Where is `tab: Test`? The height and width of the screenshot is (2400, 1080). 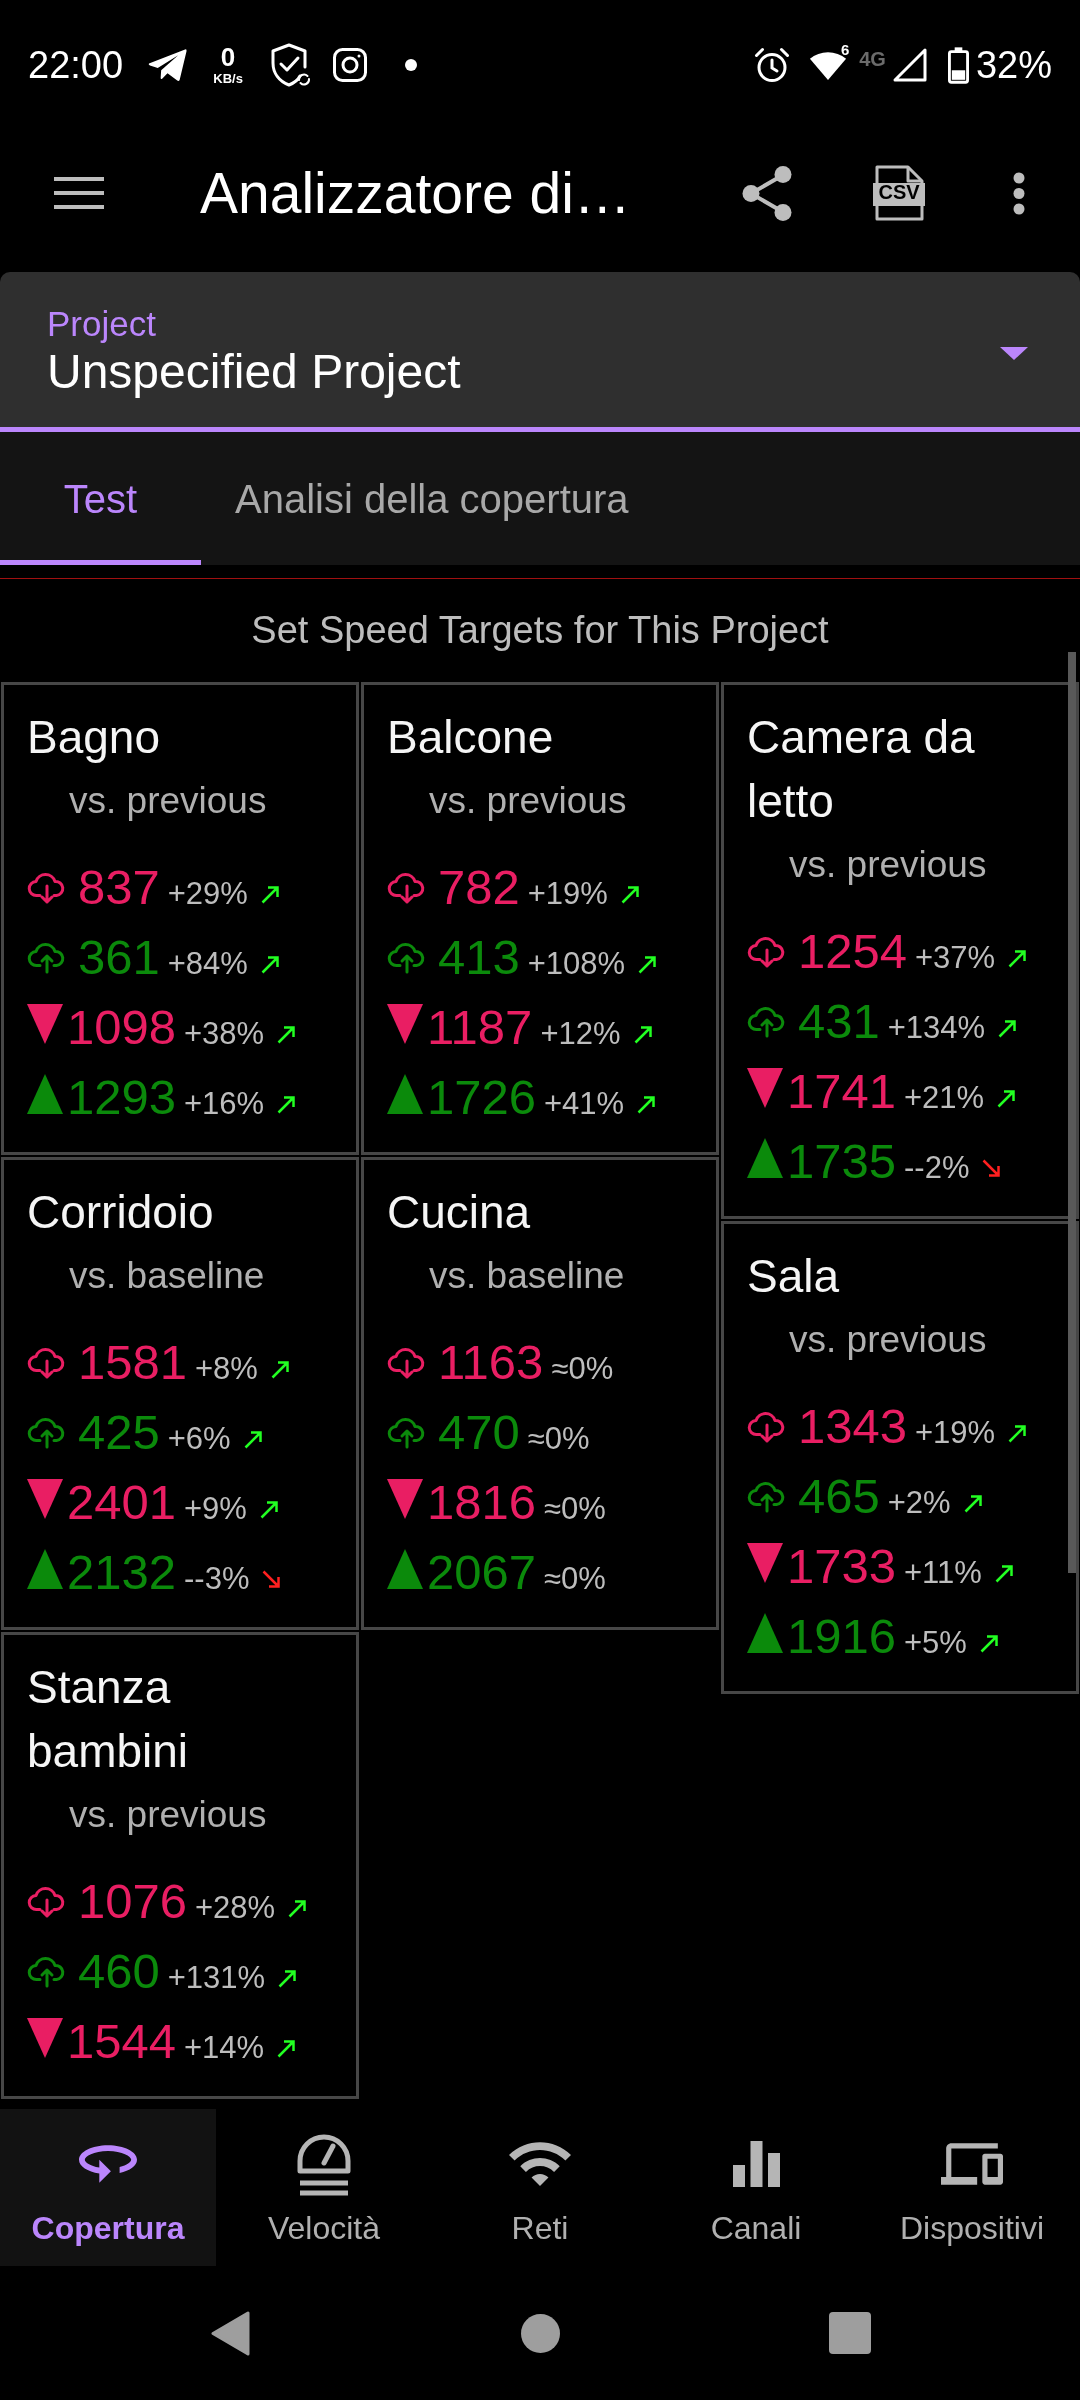 tab: Test is located at coordinates (100, 498).